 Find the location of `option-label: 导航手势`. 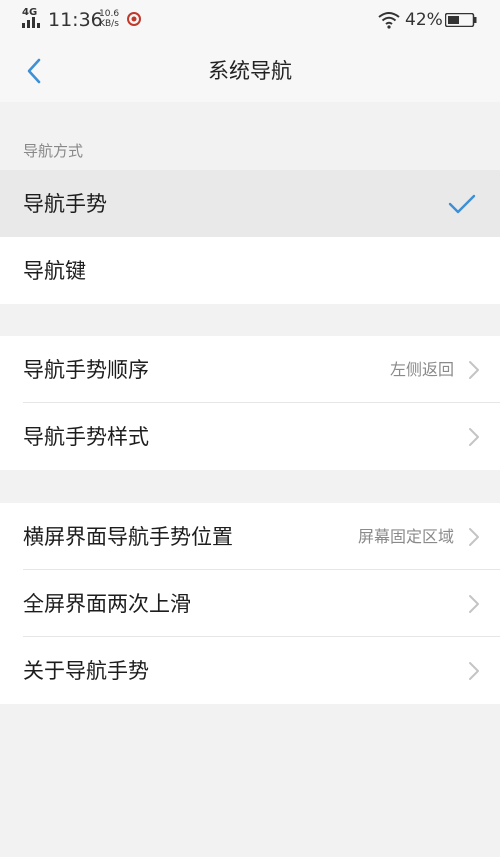

option-label: 导航手势 is located at coordinates (65, 203).